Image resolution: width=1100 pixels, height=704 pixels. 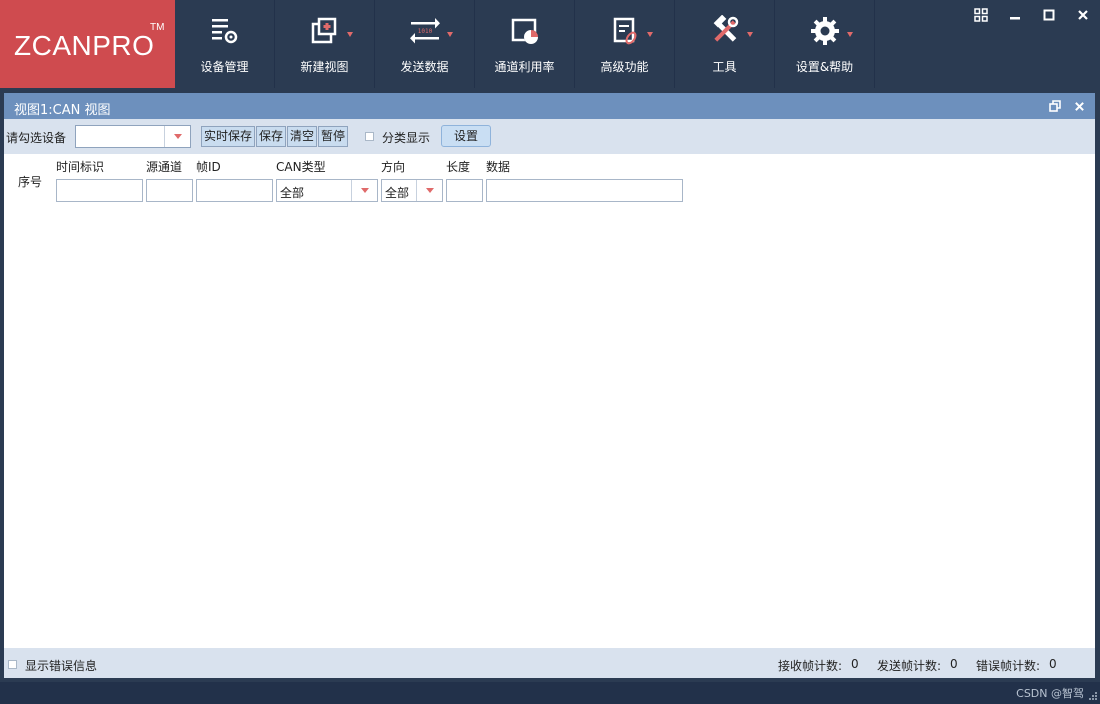 What do you see at coordinates (458, 167) in the screenshot?
I see `col-length: 长度` at bounding box center [458, 167].